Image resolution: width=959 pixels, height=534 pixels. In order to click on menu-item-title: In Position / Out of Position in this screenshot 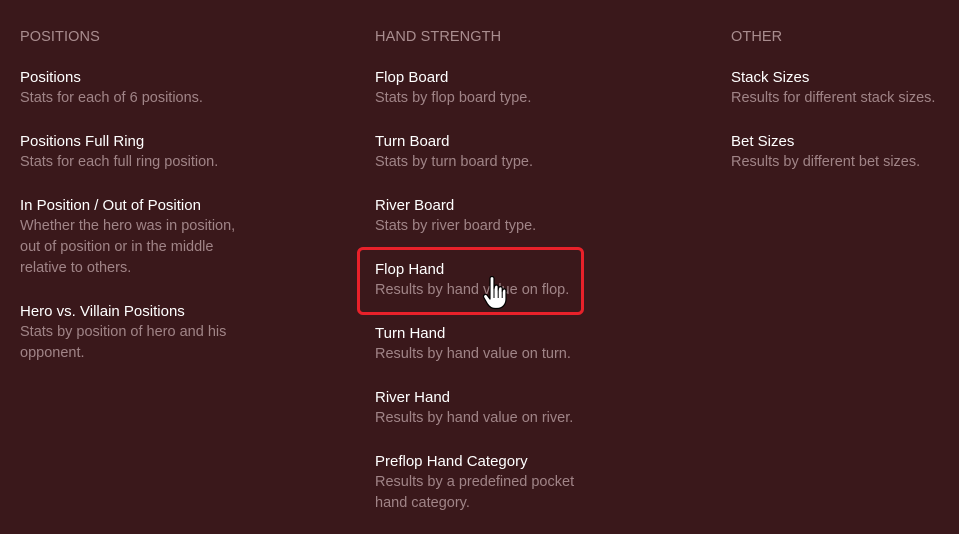, I will do `click(150, 205)`.